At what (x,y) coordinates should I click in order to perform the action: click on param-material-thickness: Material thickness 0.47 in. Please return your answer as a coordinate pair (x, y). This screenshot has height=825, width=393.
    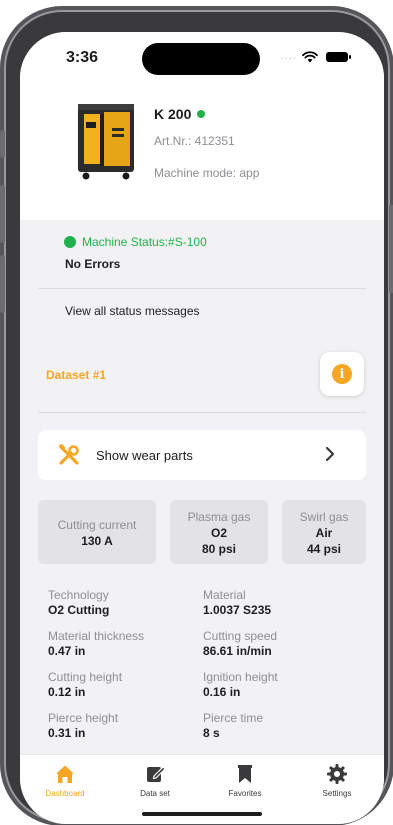
    Looking at the image, I should click on (123, 643).